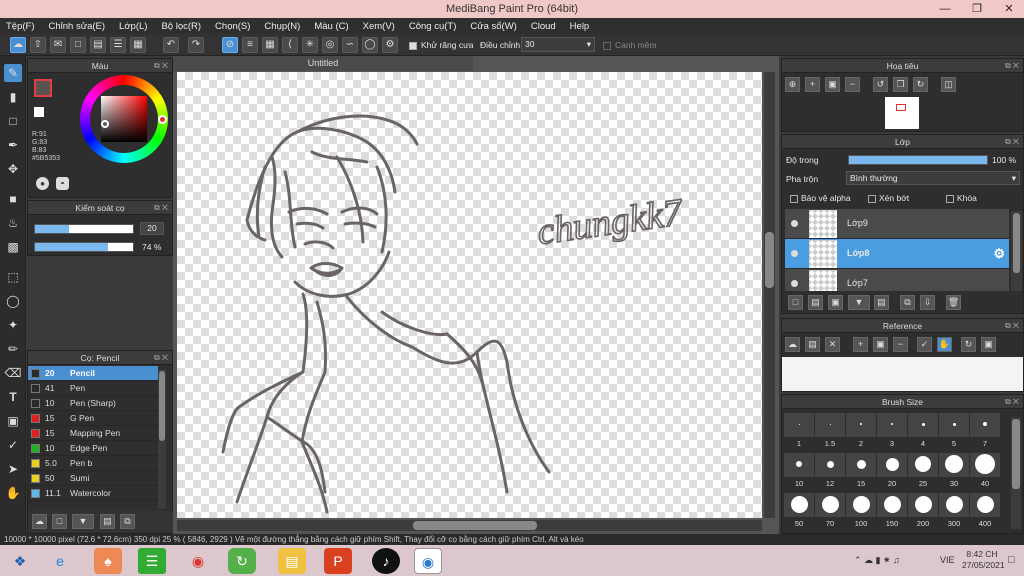 This screenshot has height=576, width=1024. I want to click on brush-list-item: 11.1 Watercolor, so click(93, 493).